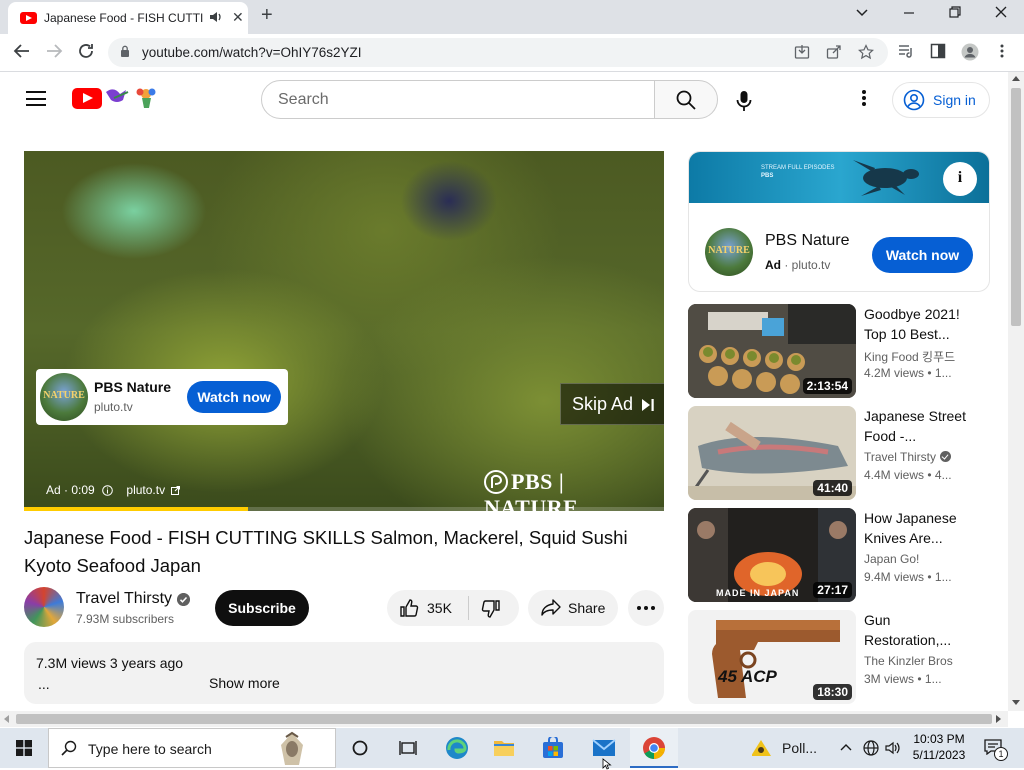 This screenshot has width=1024, height=770. I want to click on search-button, so click(686, 99).